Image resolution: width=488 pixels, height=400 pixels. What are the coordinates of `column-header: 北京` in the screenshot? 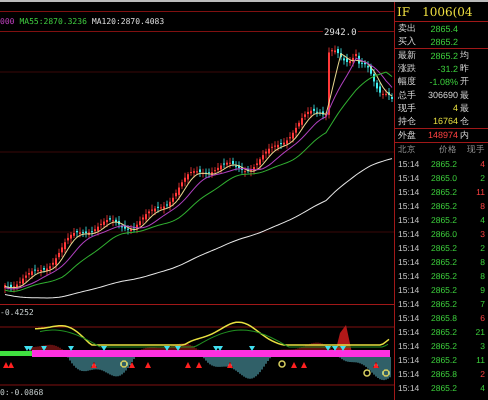 It's located at (407, 150).